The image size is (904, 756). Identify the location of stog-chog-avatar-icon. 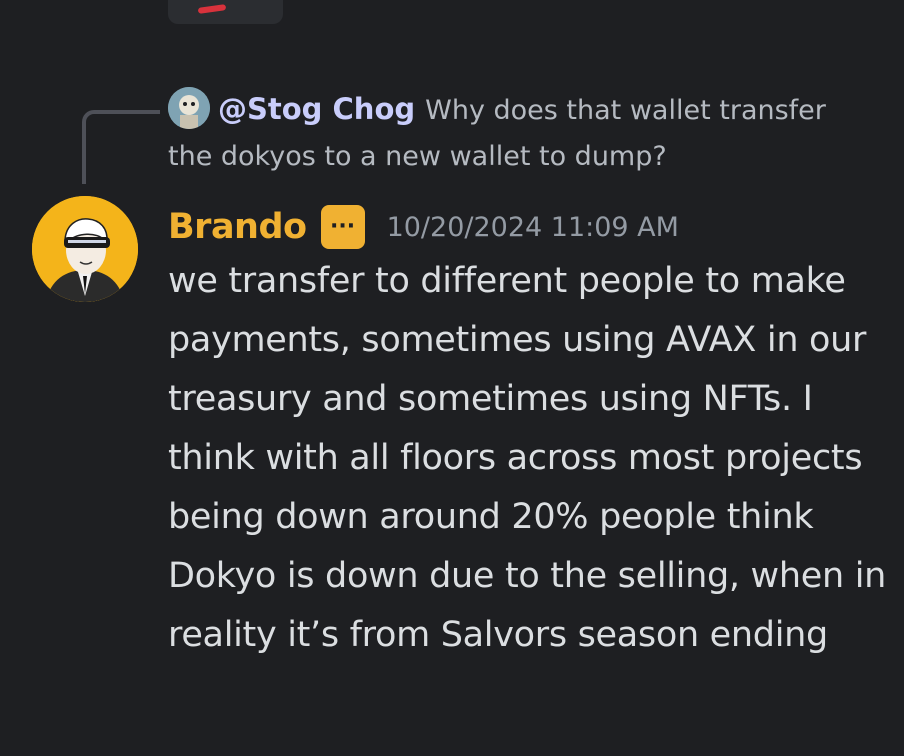
(189, 108).